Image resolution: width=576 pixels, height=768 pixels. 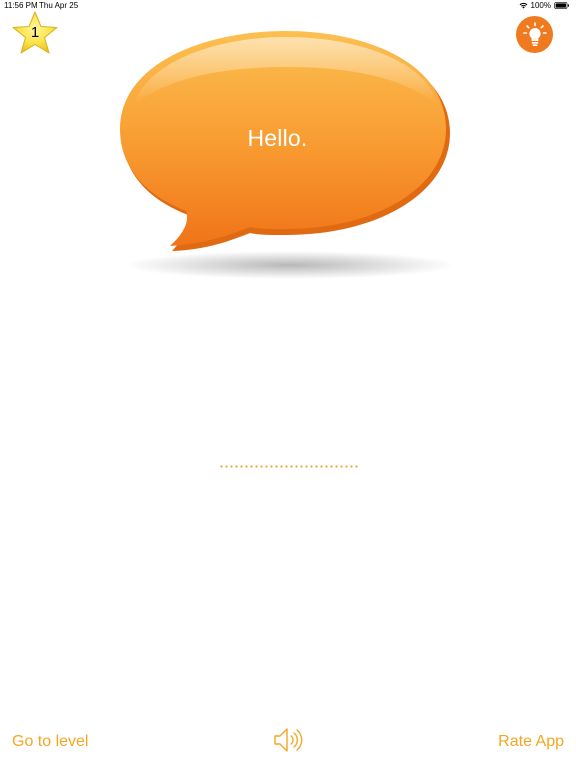 What do you see at coordinates (21, 5) in the screenshot?
I see `status-time: 11:56 PM` at bounding box center [21, 5].